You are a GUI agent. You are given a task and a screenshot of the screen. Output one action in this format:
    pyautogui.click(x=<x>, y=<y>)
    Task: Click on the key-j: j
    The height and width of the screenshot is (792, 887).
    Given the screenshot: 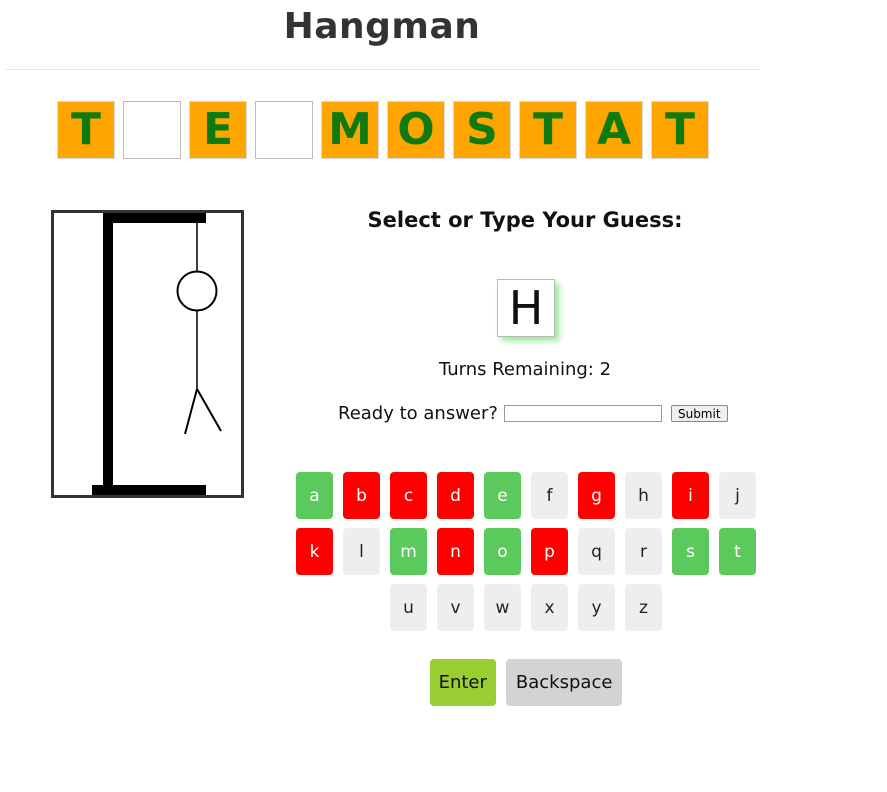 What is the action you would take?
    pyautogui.click(x=737, y=495)
    